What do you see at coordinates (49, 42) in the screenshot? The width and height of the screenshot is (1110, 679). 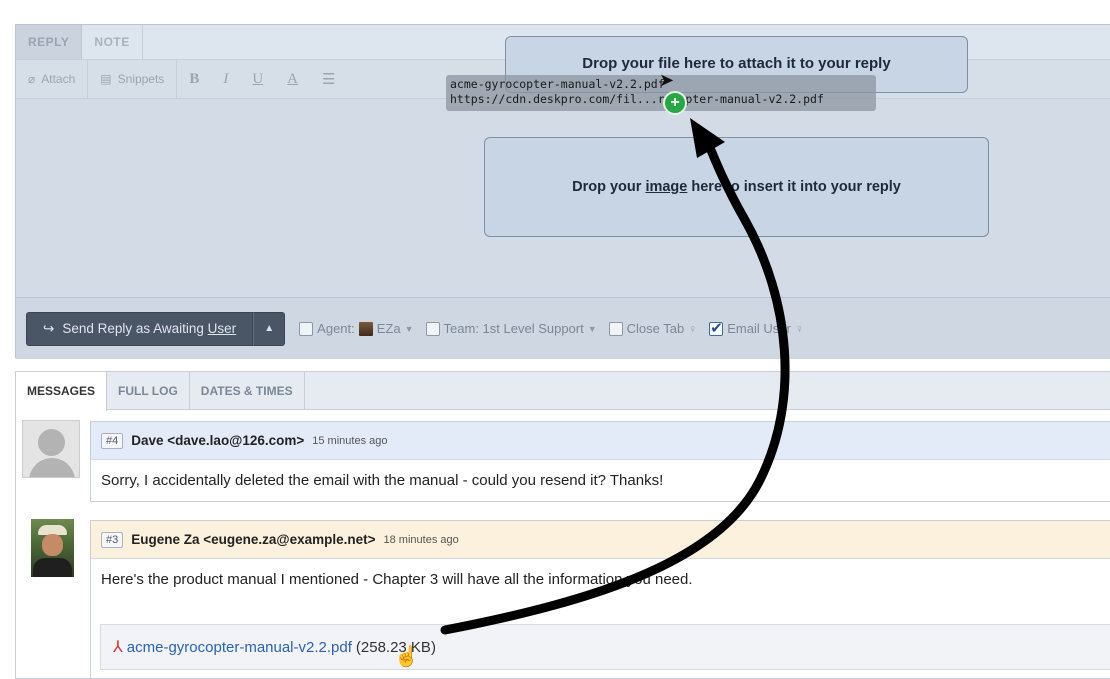 I see `tab-reply: REPLY` at bounding box center [49, 42].